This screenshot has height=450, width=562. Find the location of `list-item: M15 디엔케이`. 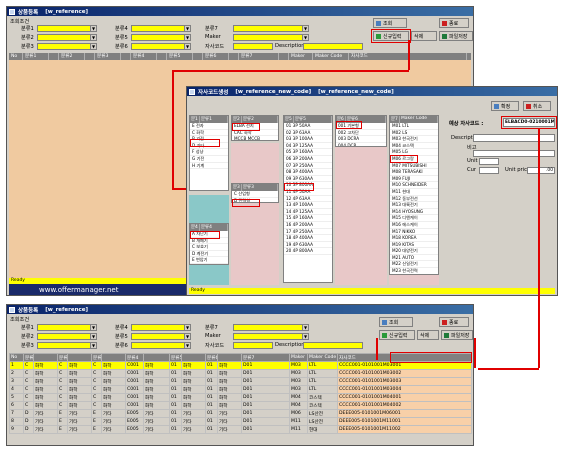

list-item: M15 디엔케이 is located at coordinates (414, 218).